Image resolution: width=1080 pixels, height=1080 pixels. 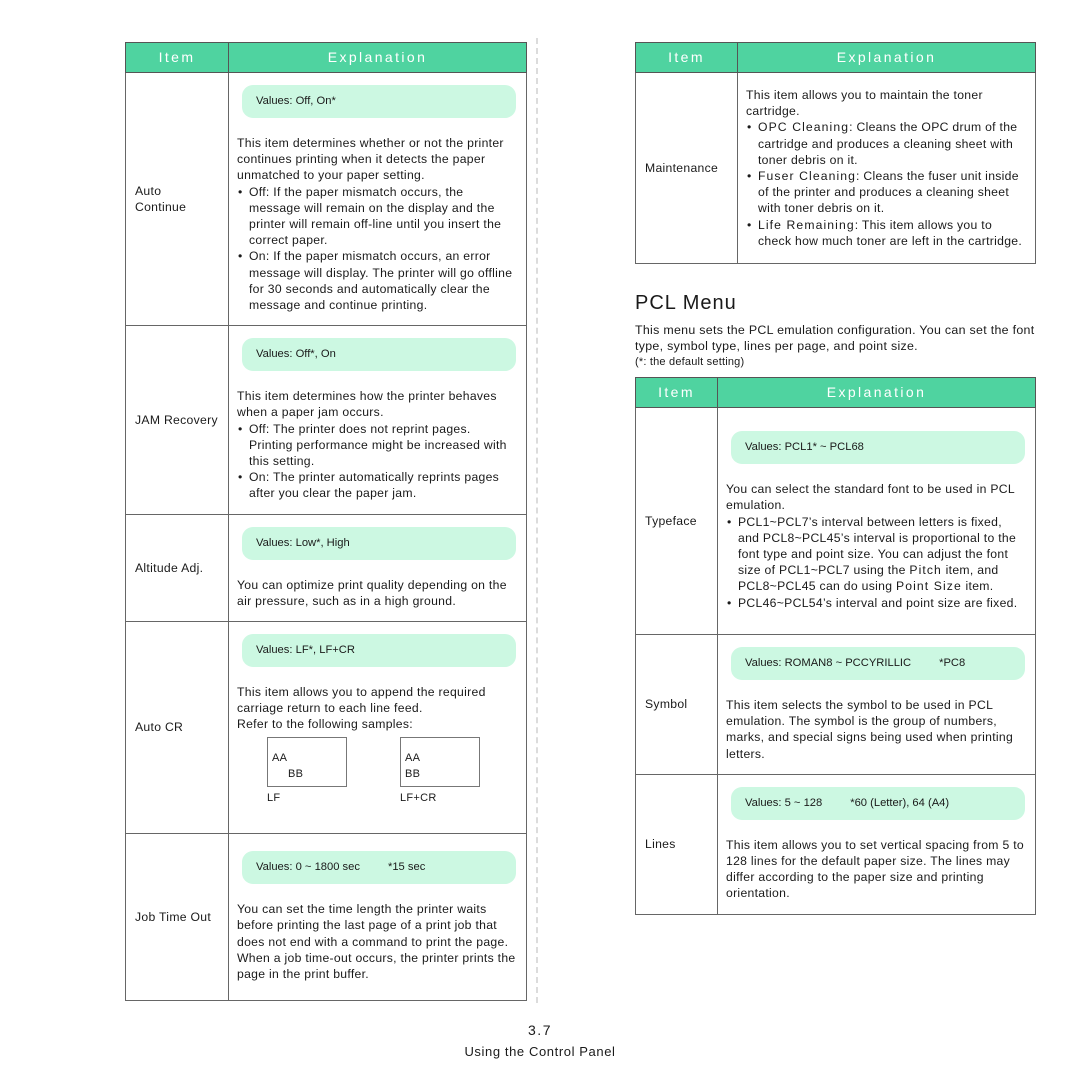 What do you see at coordinates (177, 916) in the screenshot?
I see `item-job-time-out: Job Time Out` at bounding box center [177, 916].